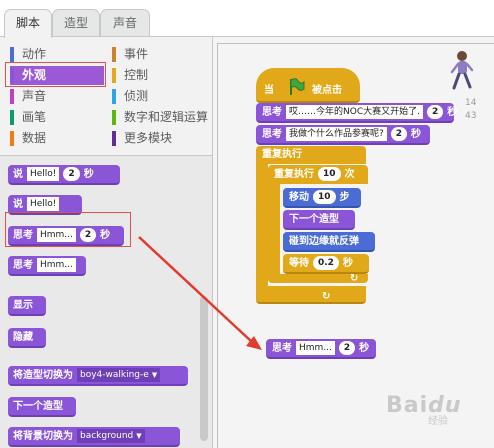 The image size is (494, 448). What do you see at coordinates (200, 293) in the screenshot?
I see `drag-arrow-icon` at bounding box center [200, 293].